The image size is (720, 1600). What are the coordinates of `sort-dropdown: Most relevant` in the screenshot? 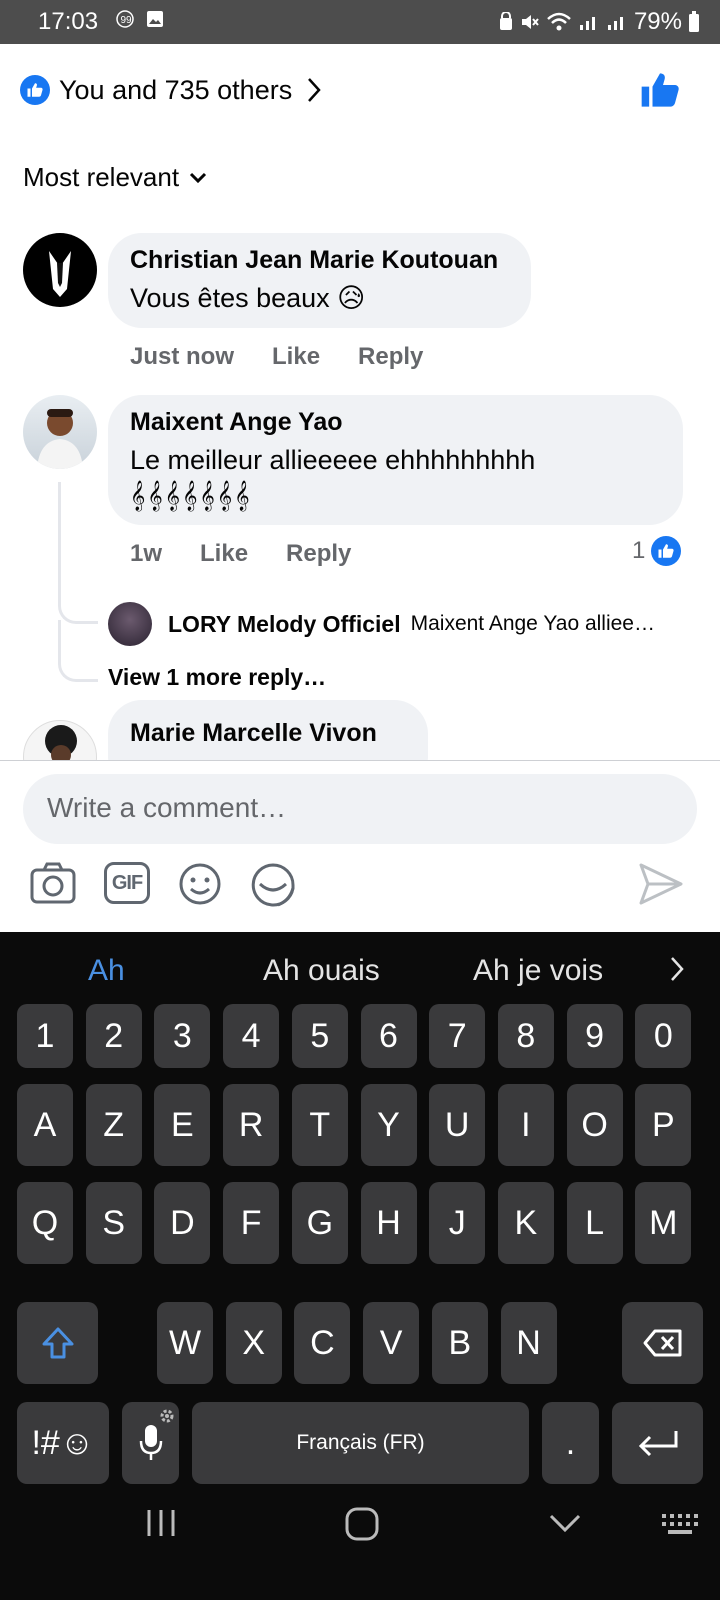 It's located at (115, 177).